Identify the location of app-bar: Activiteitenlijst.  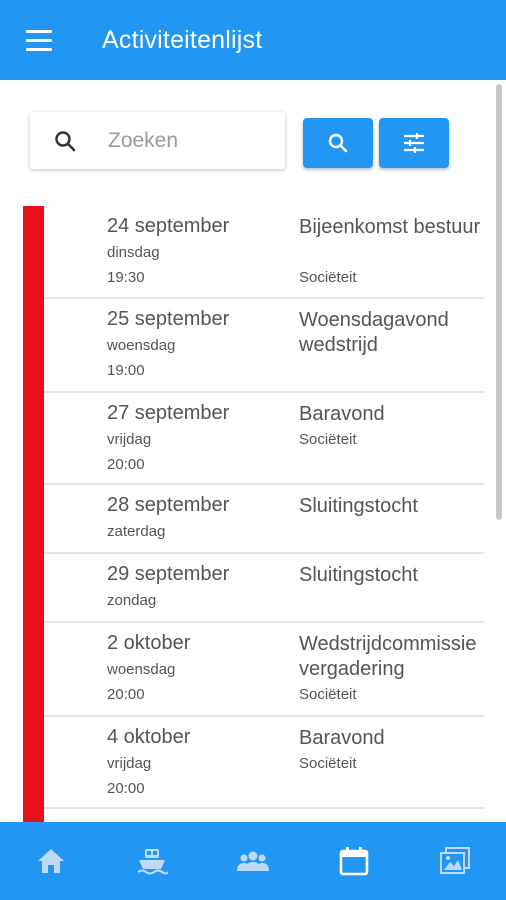
(253, 40).